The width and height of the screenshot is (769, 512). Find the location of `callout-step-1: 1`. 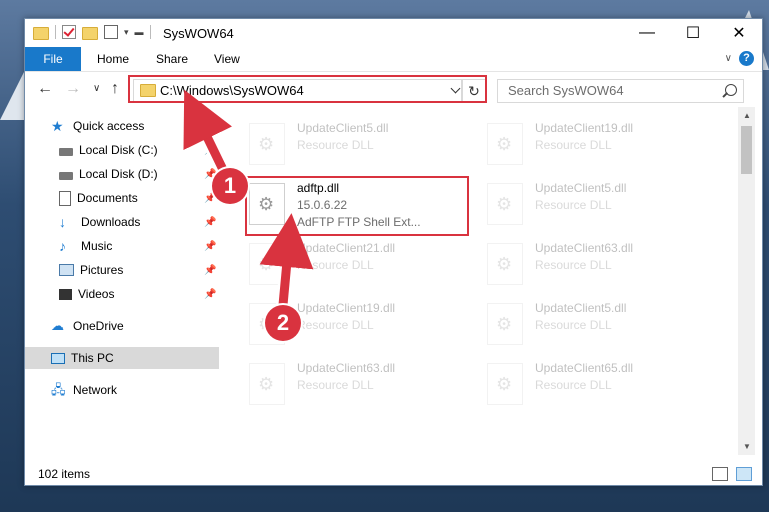

callout-step-1: 1 is located at coordinates (230, 186).